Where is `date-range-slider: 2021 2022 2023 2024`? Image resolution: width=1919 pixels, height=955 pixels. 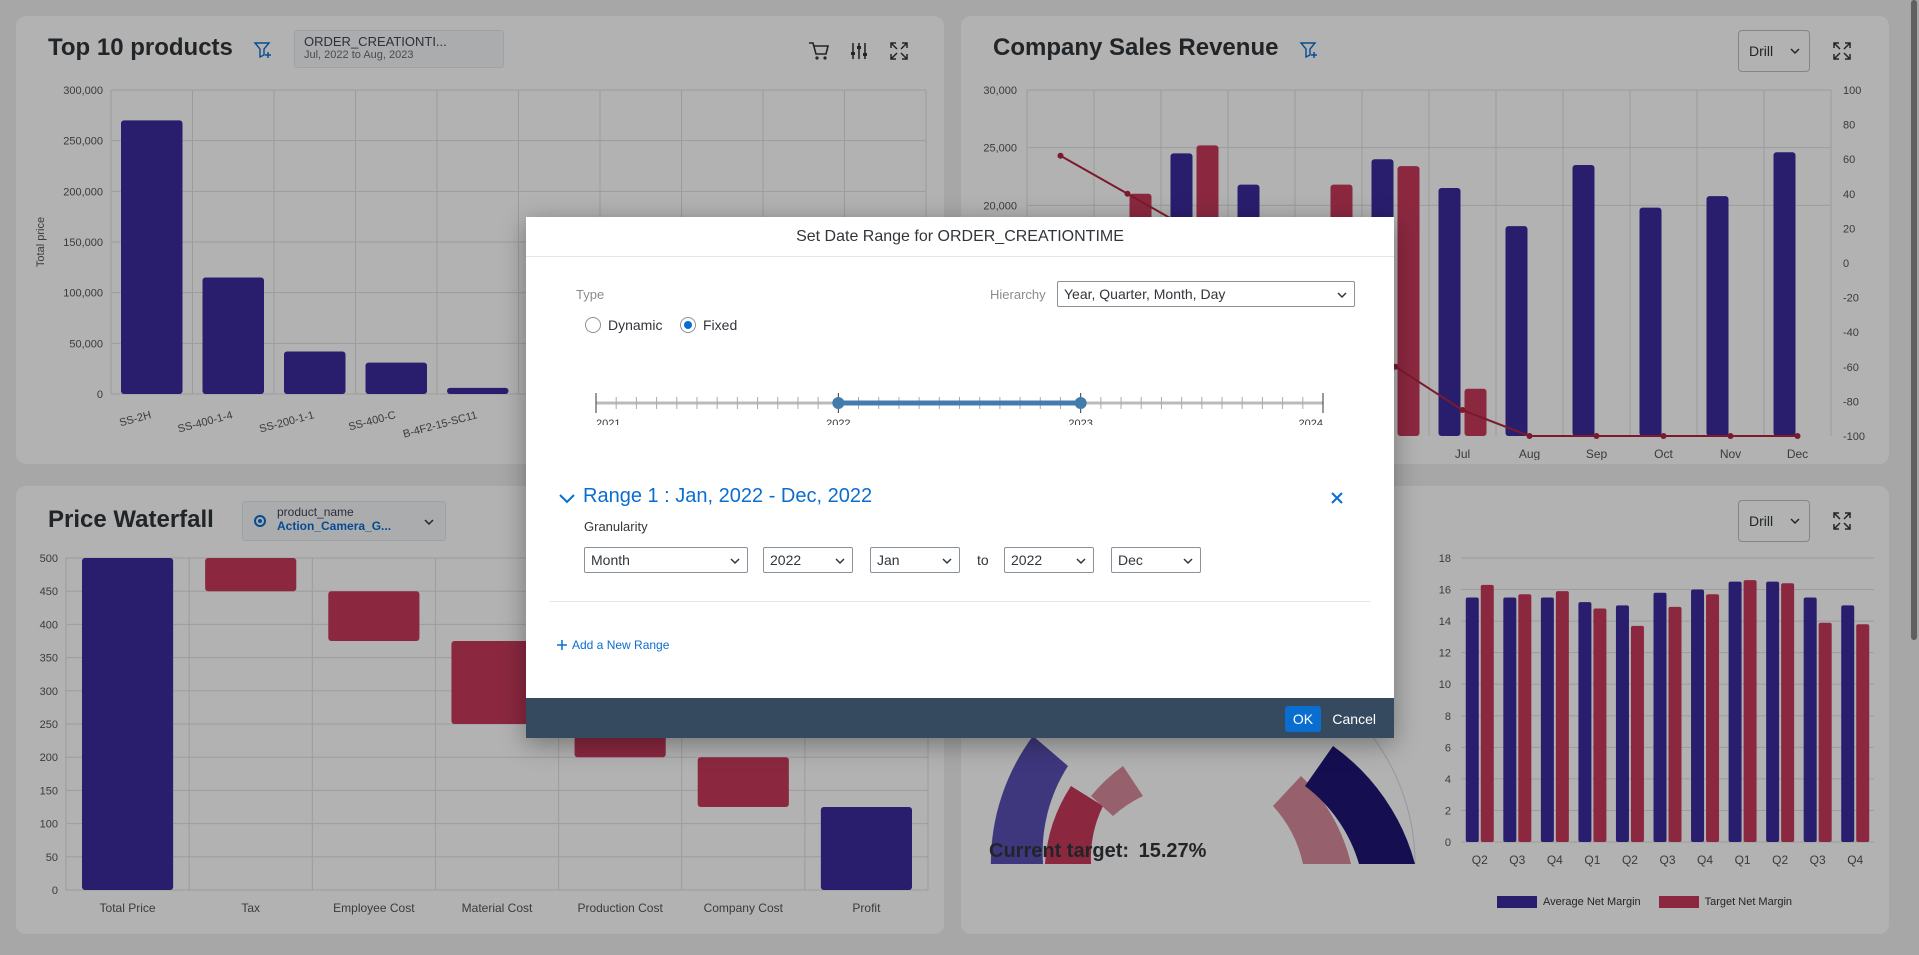
date-range-slider: 2021 2022 2023 2024 is located at coordinates (960, 395).